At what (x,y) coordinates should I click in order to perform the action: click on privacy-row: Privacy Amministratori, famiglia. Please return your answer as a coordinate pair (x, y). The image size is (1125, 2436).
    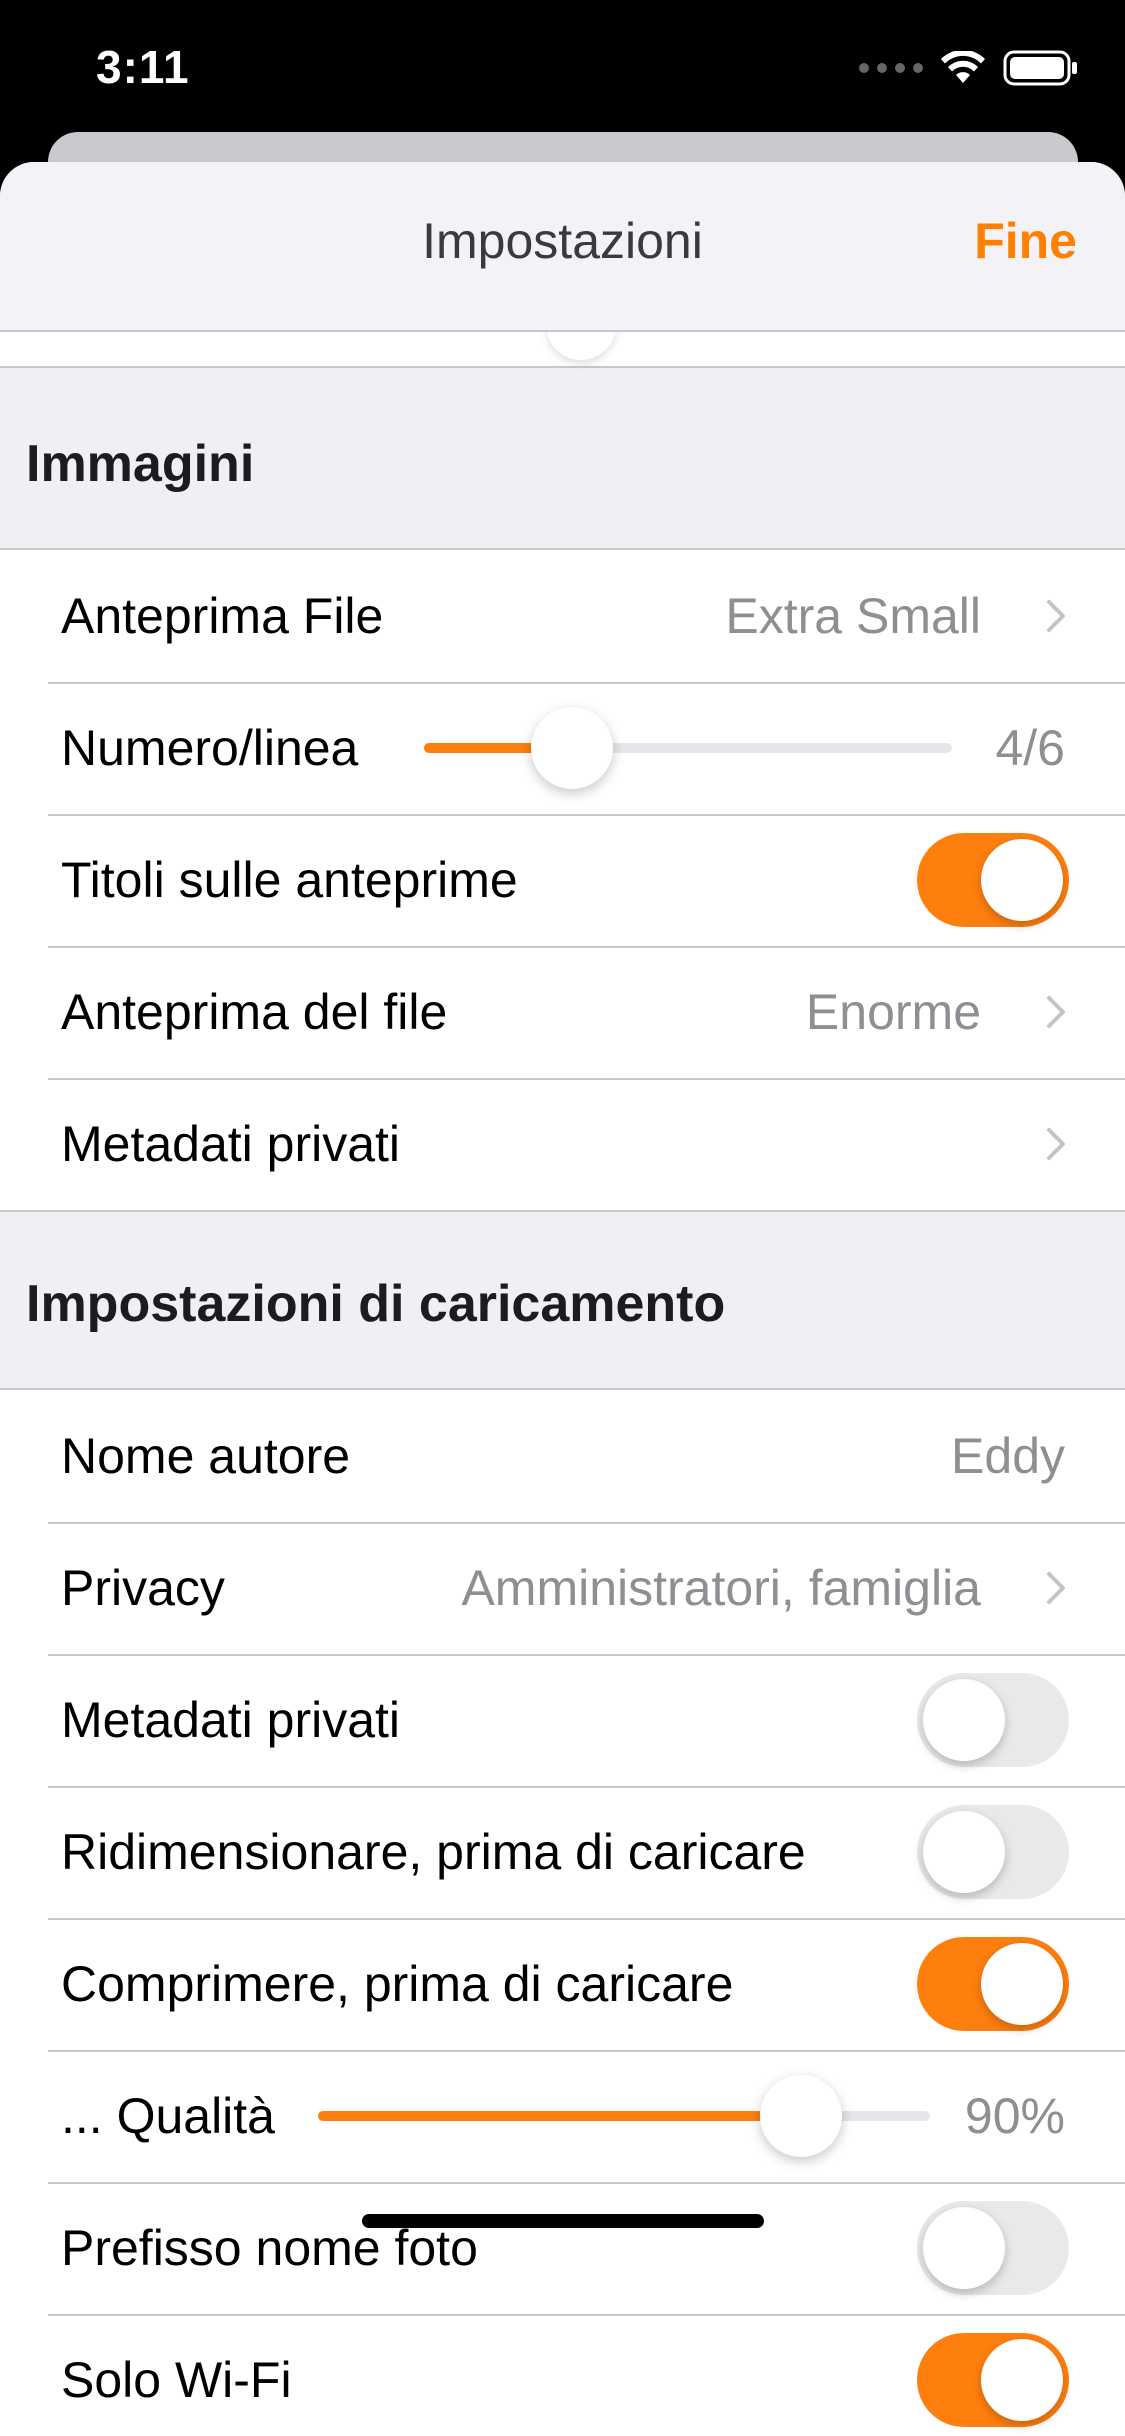
    Looking at the image, I should click on (562, 1588).